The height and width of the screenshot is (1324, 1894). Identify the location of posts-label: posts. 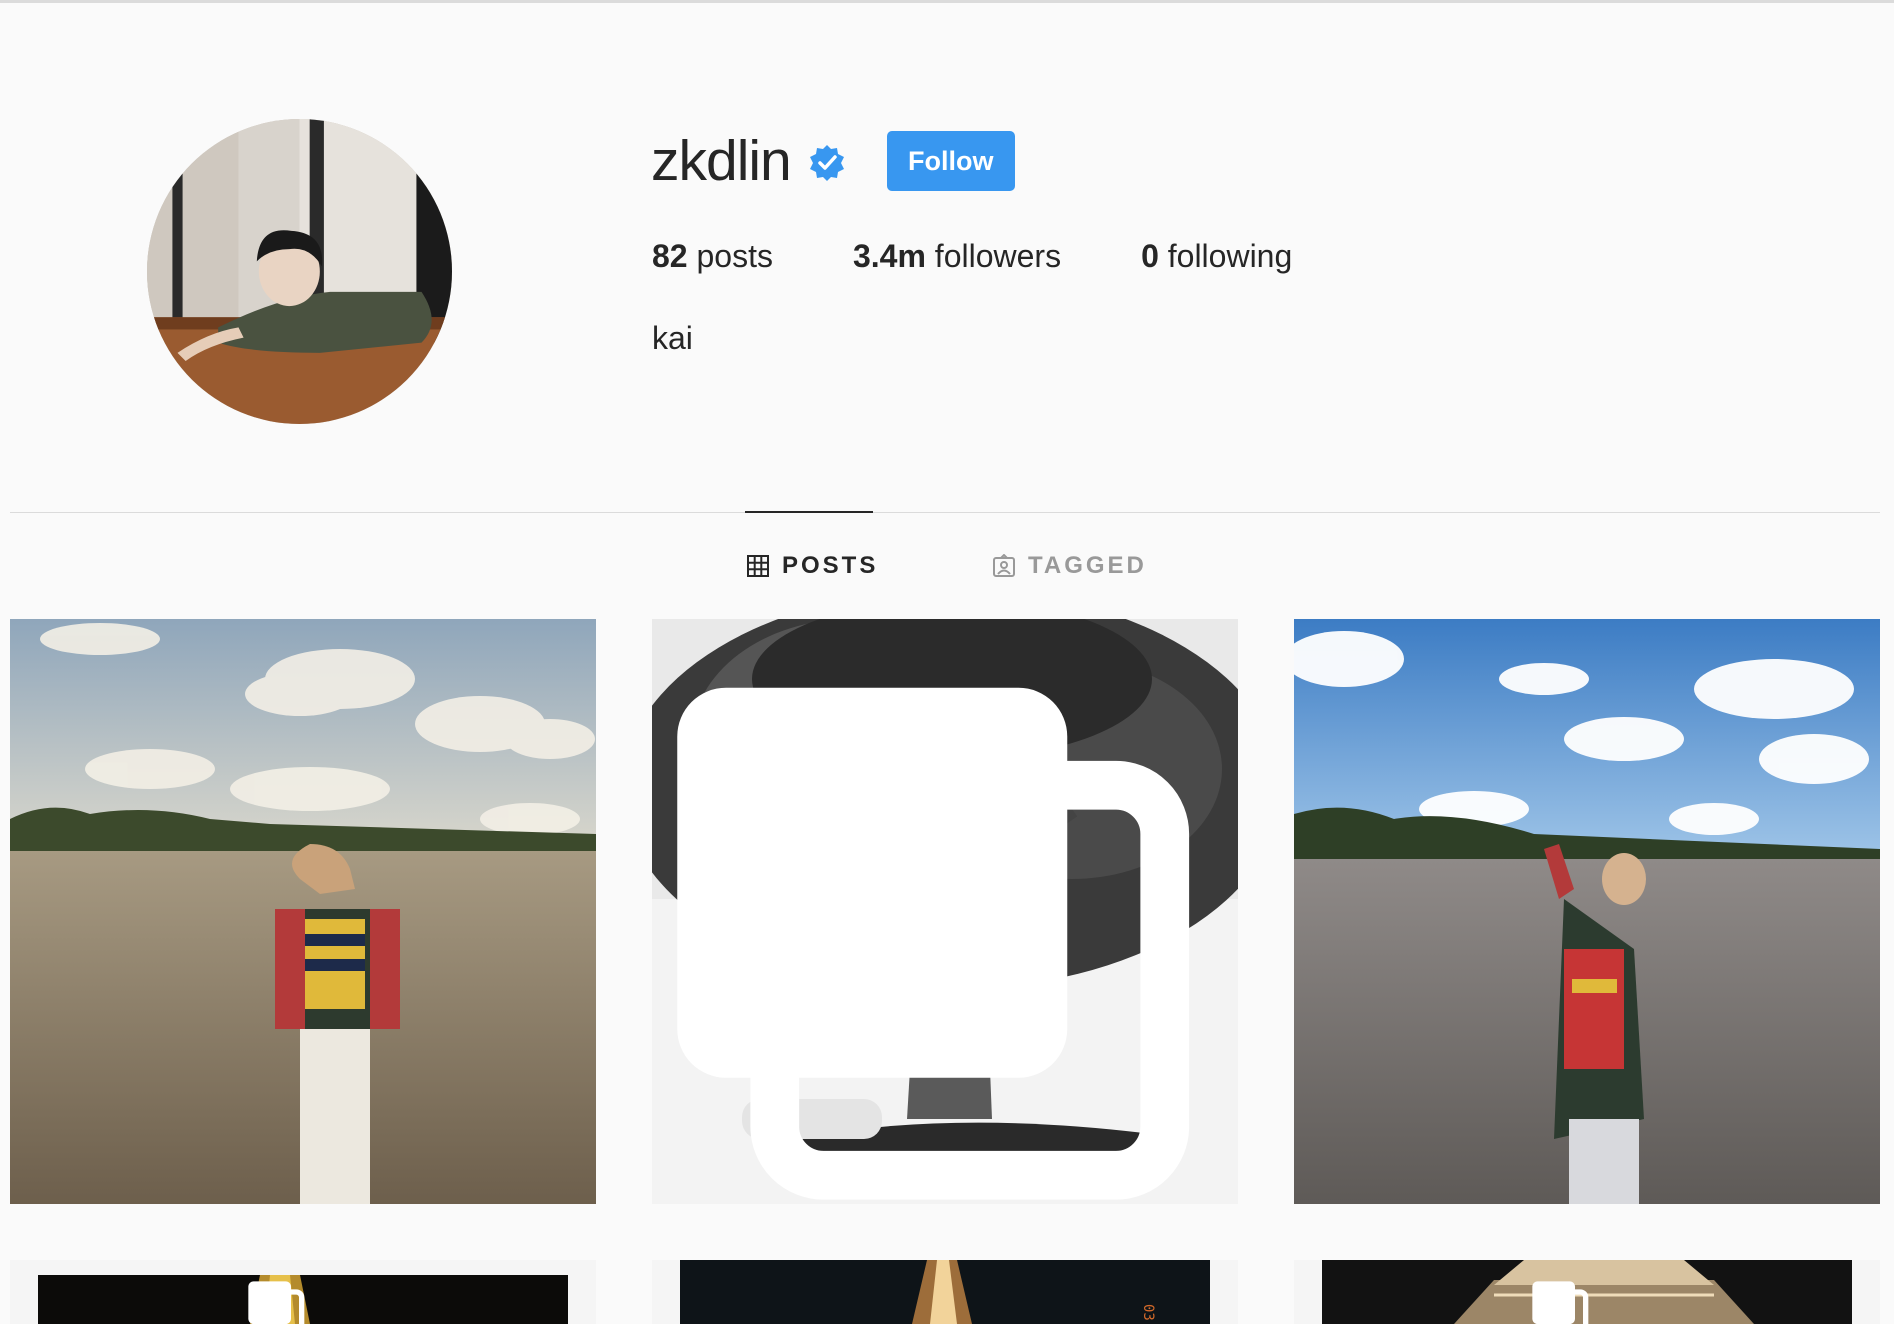
(734, 256).